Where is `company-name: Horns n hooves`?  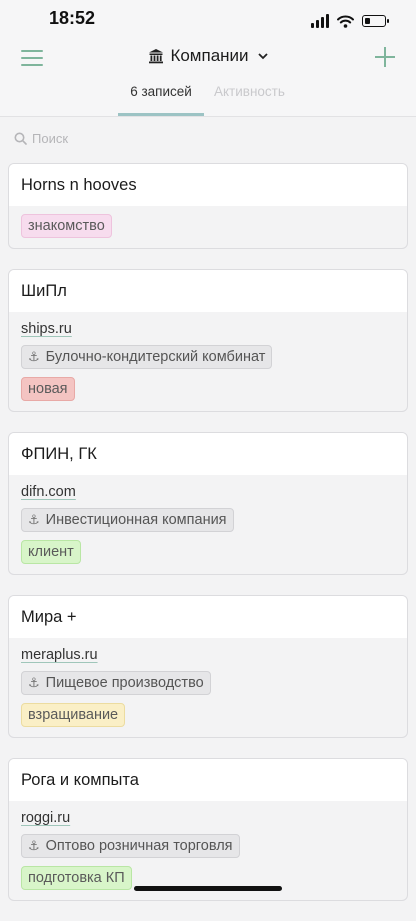
company-name: Horns n hooves is located at coordinates (208, 185).